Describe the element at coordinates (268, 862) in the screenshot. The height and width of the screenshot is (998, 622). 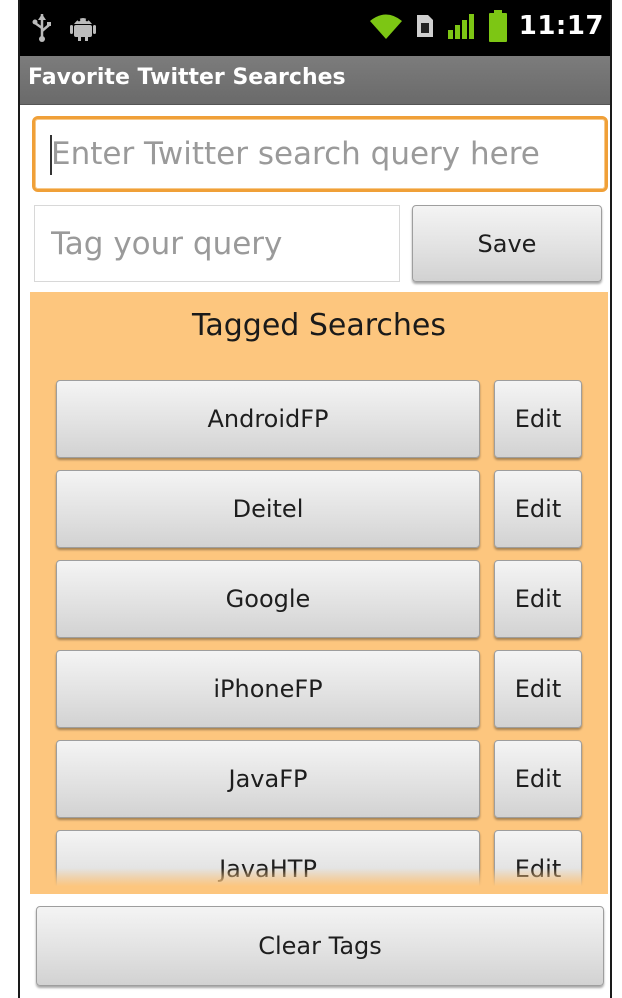
I see `tag-button: JavaHTP` at that location.